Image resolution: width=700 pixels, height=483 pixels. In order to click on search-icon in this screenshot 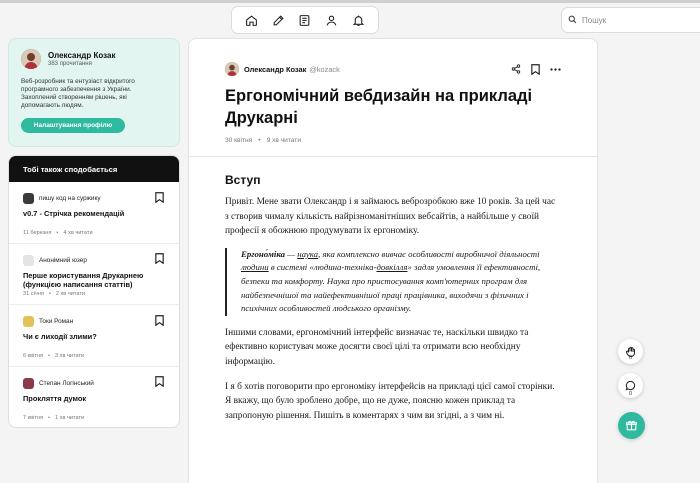, I will do `click(572, 20)`.